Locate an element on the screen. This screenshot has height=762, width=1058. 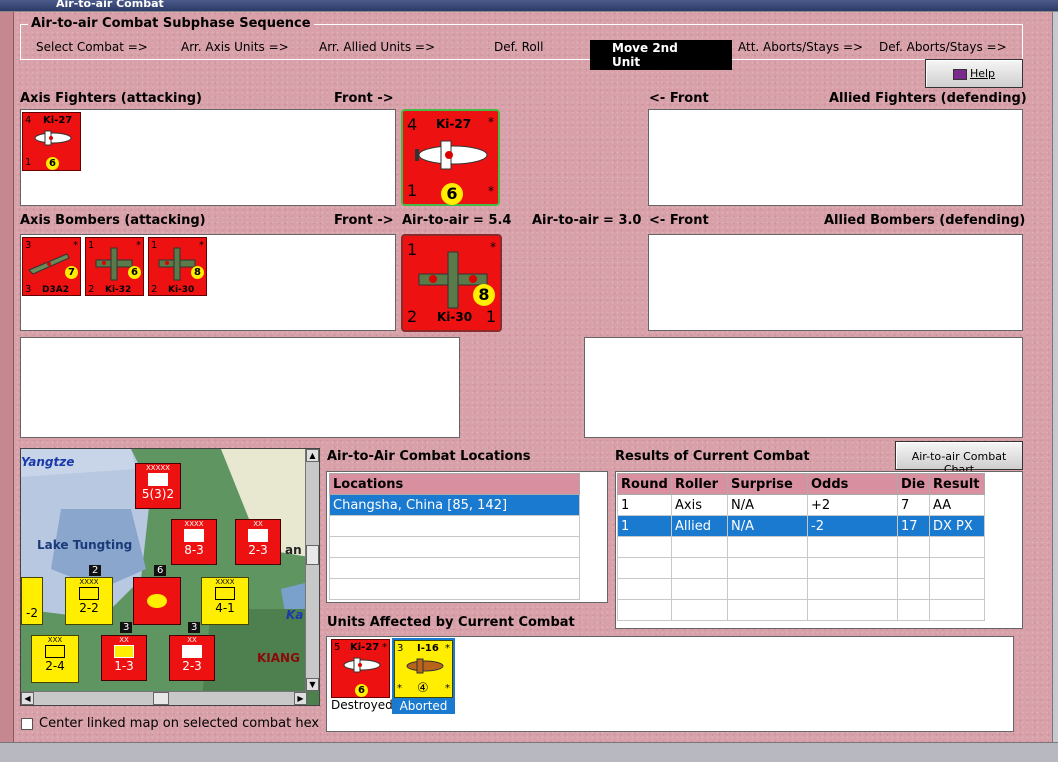
help-button: Help is located at coordinates (974, 73).